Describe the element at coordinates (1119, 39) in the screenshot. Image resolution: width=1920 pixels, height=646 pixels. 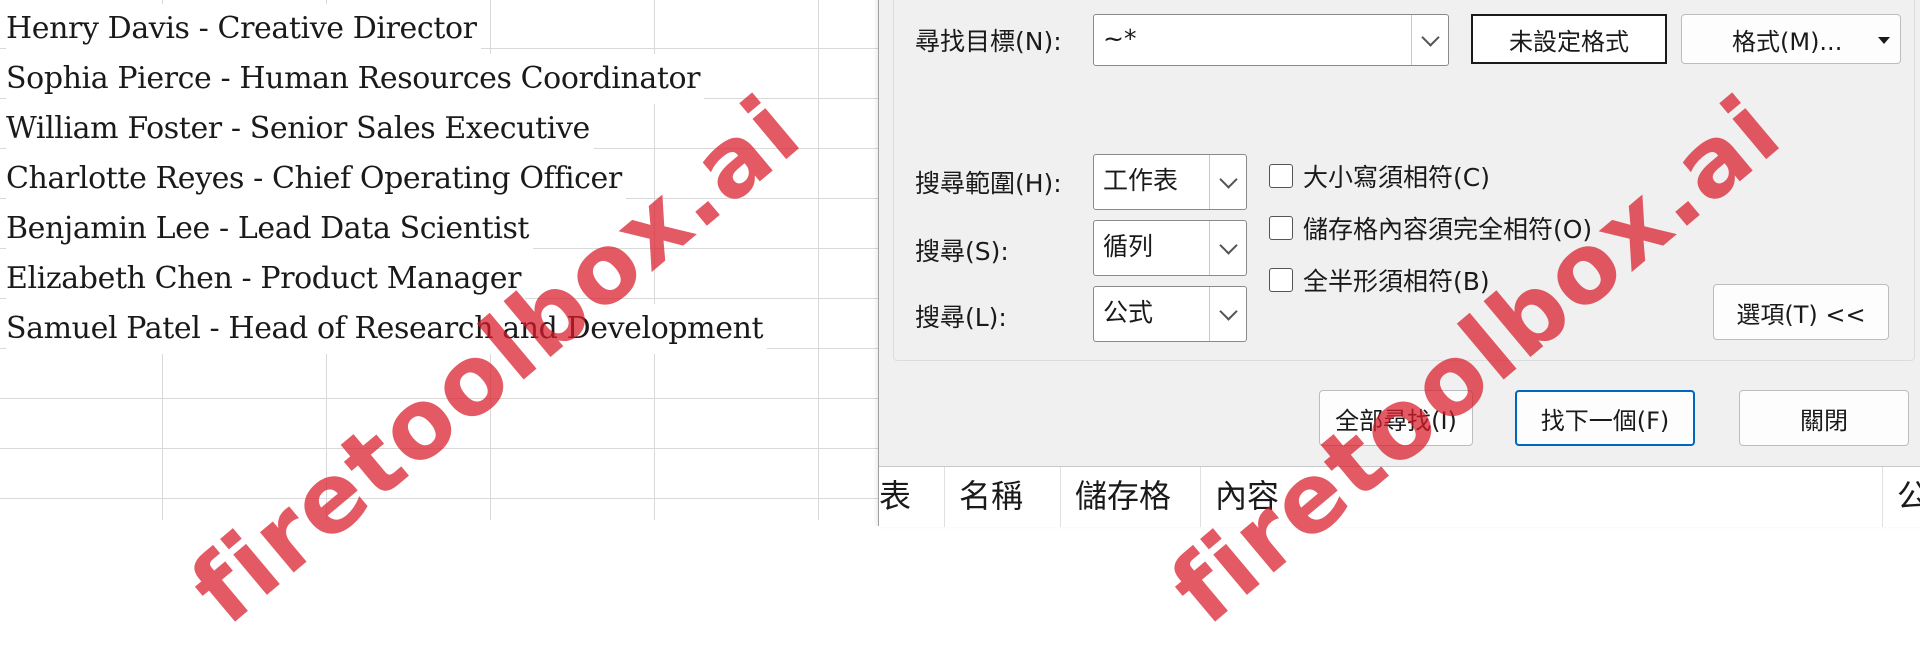
I see `find-what-value: ~*` at that location.